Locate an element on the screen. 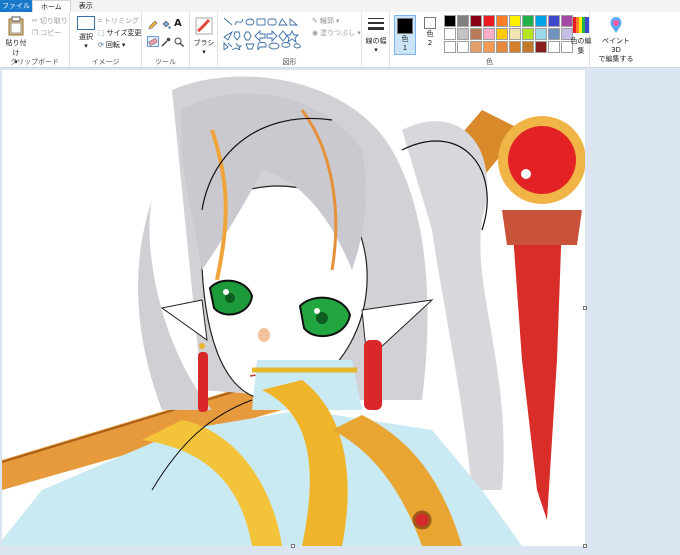 This screenshot has height=555, width=680. crop-button: ⌗ トリミング is located at coordinates (118, 21).